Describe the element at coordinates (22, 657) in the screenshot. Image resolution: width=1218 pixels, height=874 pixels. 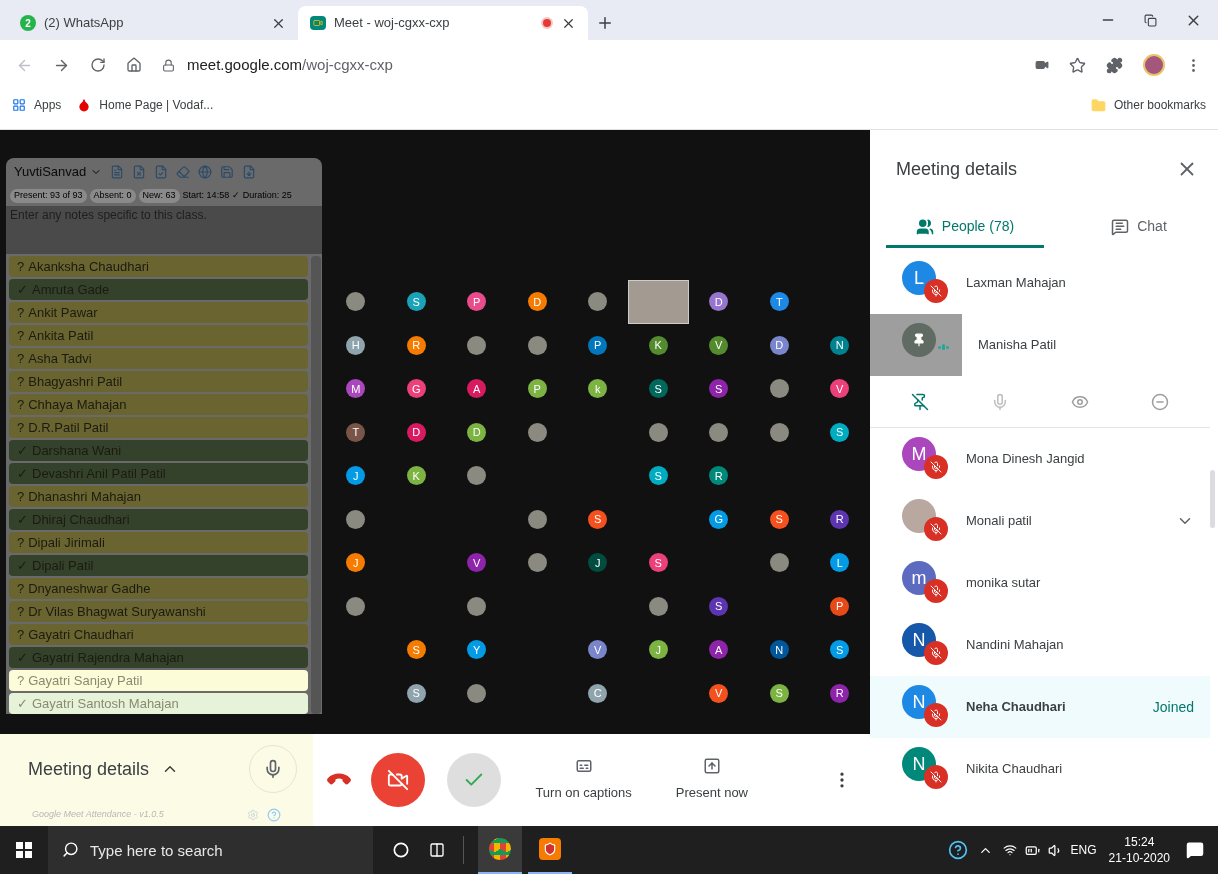
I see `status-mark: ✓` at that location.